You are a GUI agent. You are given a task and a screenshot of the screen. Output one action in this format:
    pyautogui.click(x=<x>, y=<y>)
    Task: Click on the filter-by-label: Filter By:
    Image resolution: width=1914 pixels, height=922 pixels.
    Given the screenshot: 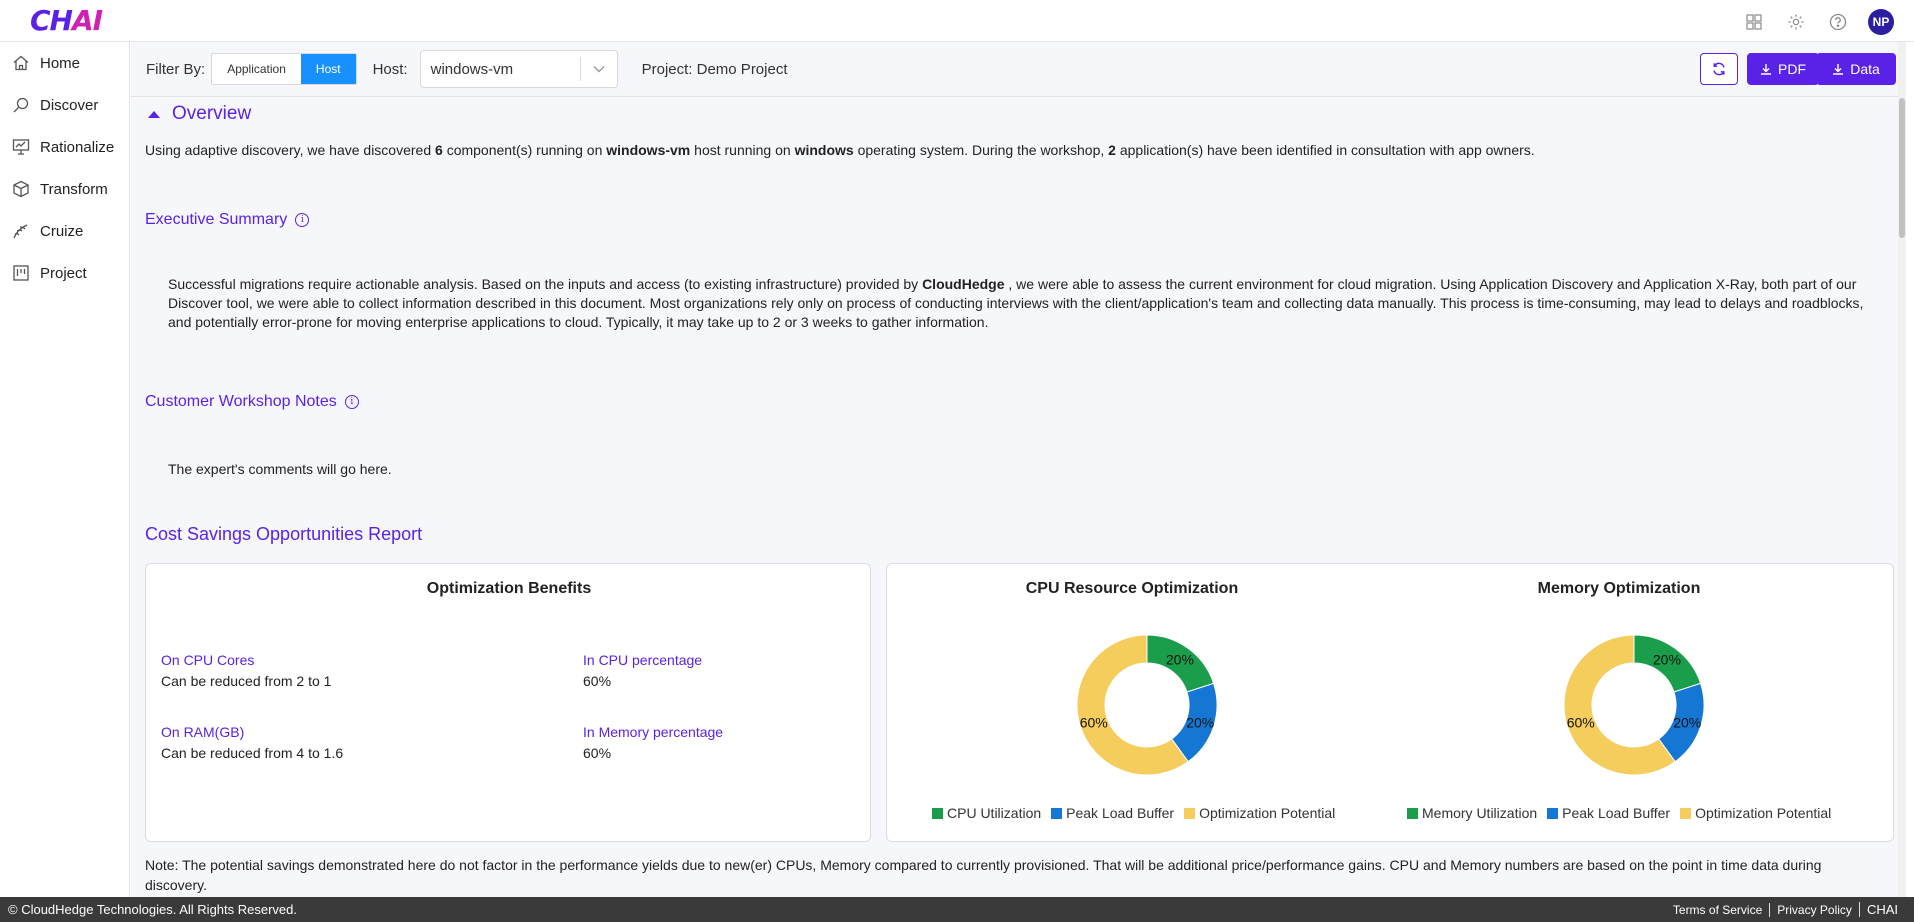 What is the action you would take?
    pyautogui.click(x=176, y=69)
    